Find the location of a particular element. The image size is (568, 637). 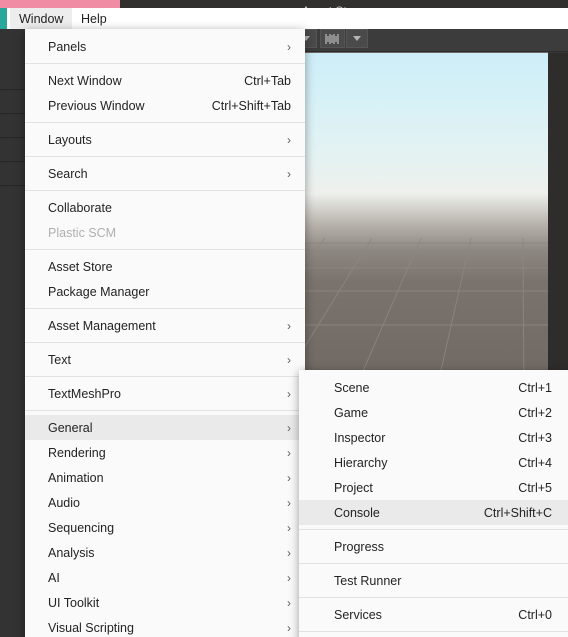

window-menu-item-label: Analysis is located at coordinates (71, 552).